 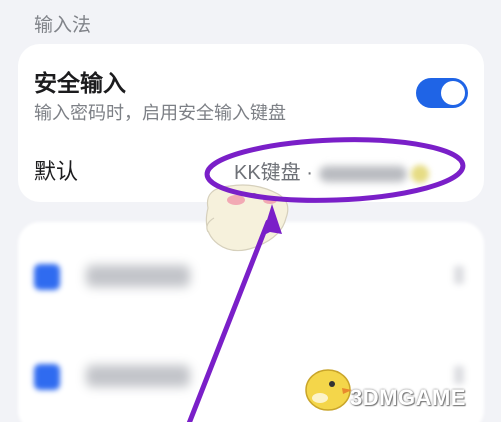 What do you see at coordinates (63, 25) in the screenshot?
I see `section-title: 输入法` at bounding box center [63, 25].